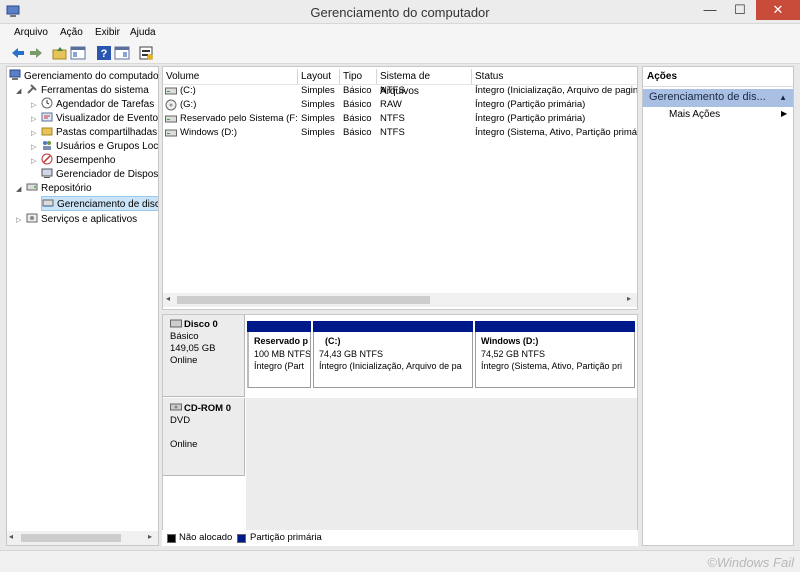 The width and height of the screenshot is (800, 572). Describe the element at coordinates (94, 146) in the screenshot. I see `tree-item-local-users-groups: ▷ Usuários e Grupos Loca` at that location.